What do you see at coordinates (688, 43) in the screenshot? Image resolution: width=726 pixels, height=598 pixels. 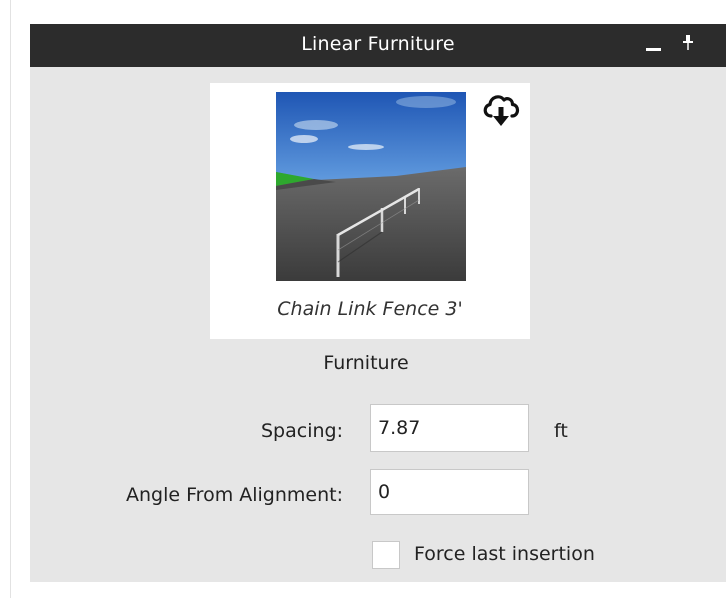 I see `pin-icon` at bounding box center [688, 43].